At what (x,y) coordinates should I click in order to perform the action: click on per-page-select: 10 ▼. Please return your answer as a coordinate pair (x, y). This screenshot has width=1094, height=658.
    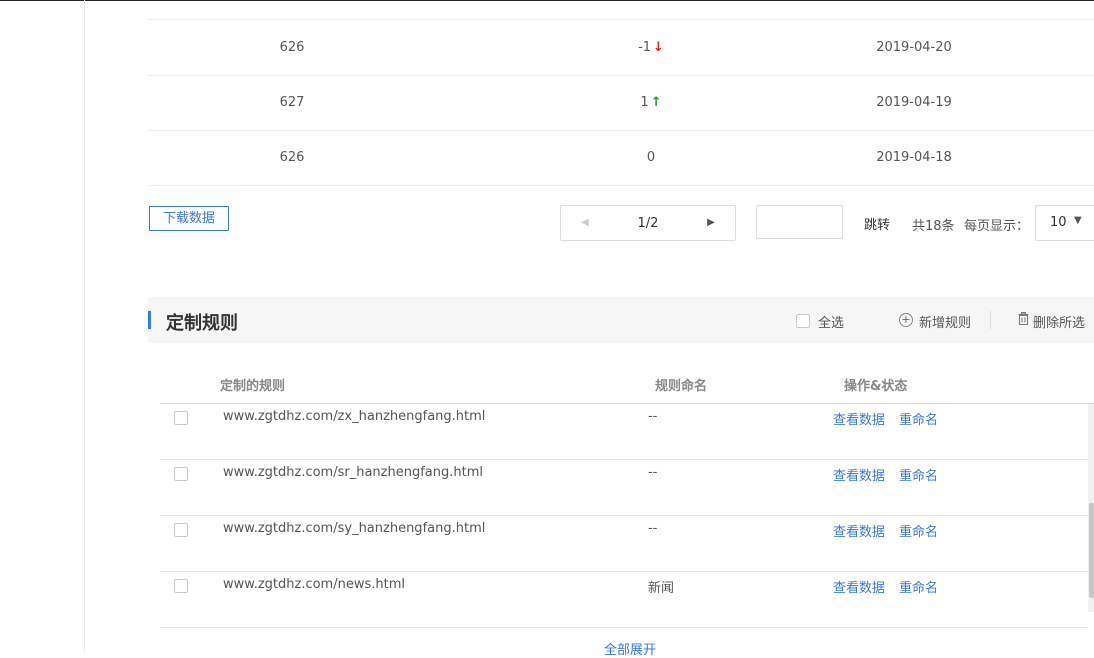
    Looking at the image, I should click on (1064, 223).